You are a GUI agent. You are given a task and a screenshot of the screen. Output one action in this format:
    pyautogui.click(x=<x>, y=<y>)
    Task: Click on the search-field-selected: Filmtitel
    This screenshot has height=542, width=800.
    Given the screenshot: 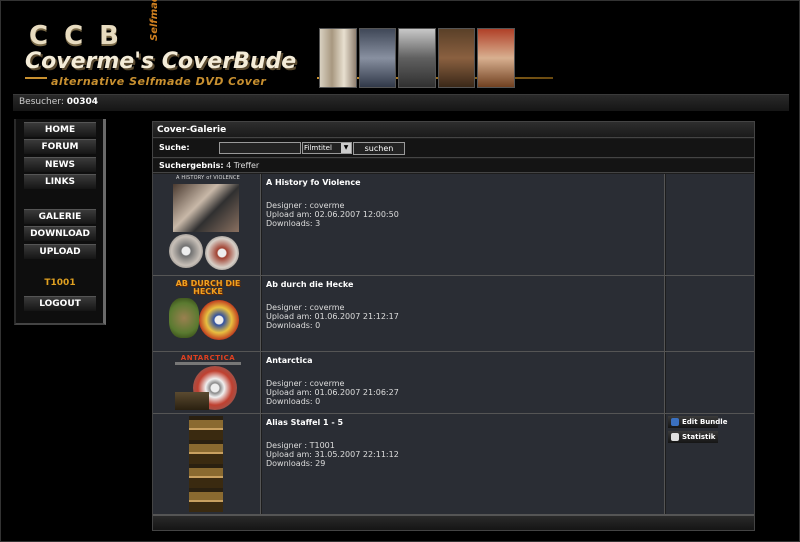 What is the action you would take?
    pyautogui.click(x=318, y=148)
    